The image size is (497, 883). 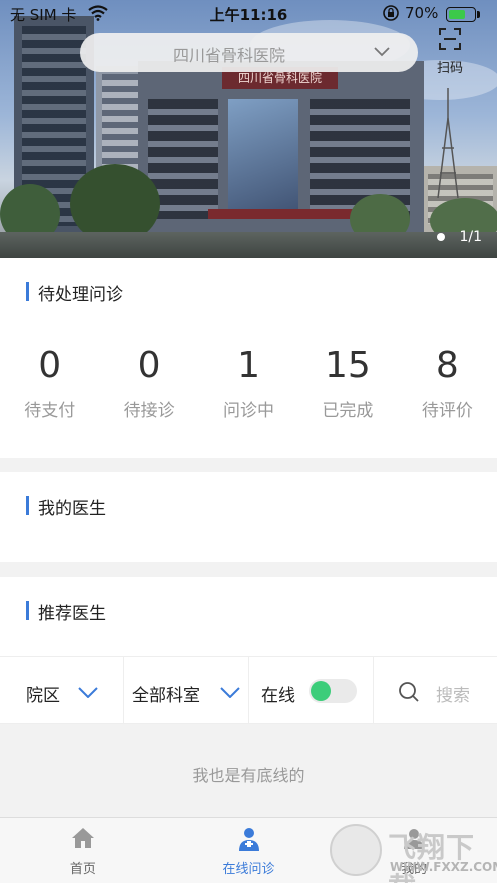 I want to click on stat-label: 待评价, so click(x=447, y=411).